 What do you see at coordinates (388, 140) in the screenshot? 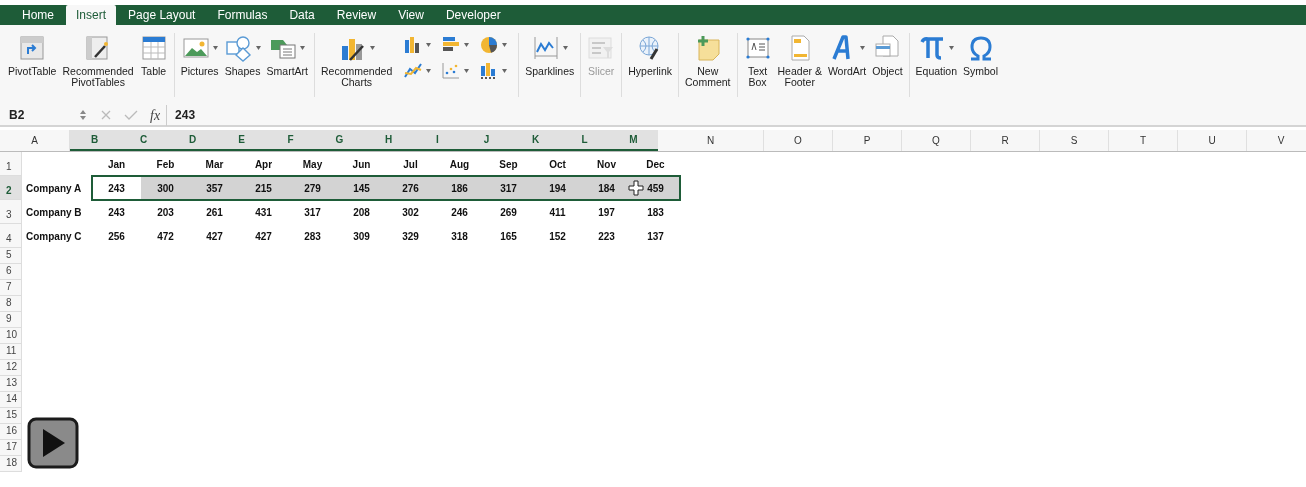
I see `column-header: H` at bounding box center [388, 140].